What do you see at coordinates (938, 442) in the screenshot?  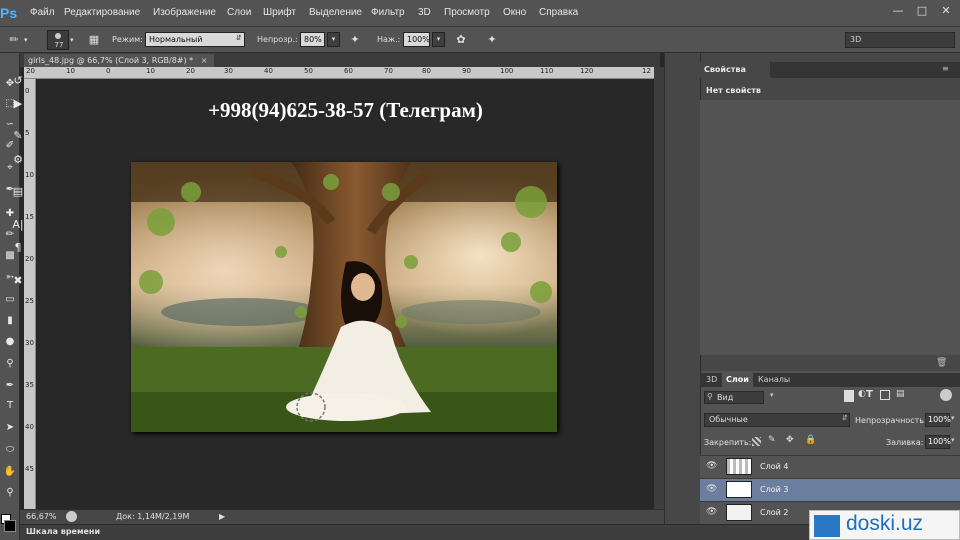 I see `fill-field: 100%` at bounding box center [938, 442].